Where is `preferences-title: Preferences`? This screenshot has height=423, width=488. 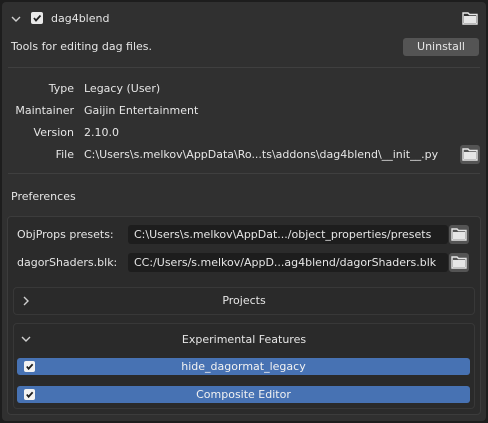
preferences-title: Preferences is located at coordinates (43, 196).